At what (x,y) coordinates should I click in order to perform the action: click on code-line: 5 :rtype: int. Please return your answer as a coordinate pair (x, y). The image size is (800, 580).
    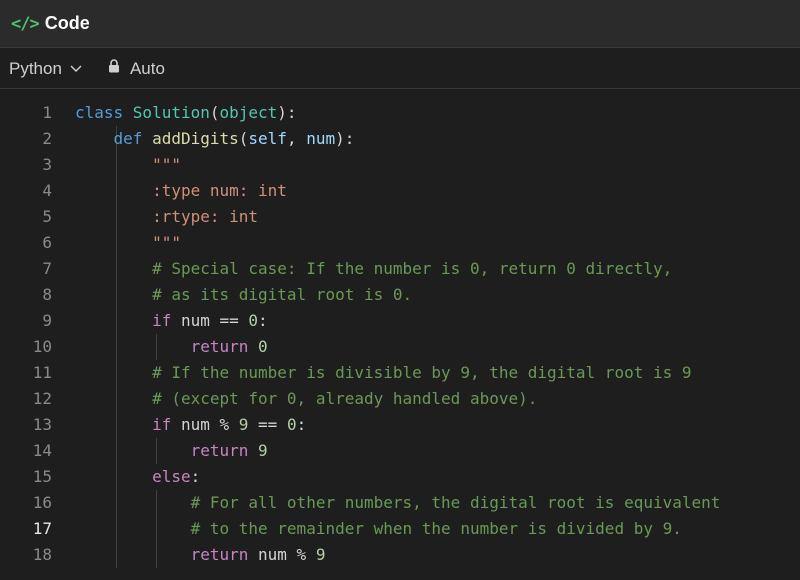
    Looking at the image, I should click on (400, 217).